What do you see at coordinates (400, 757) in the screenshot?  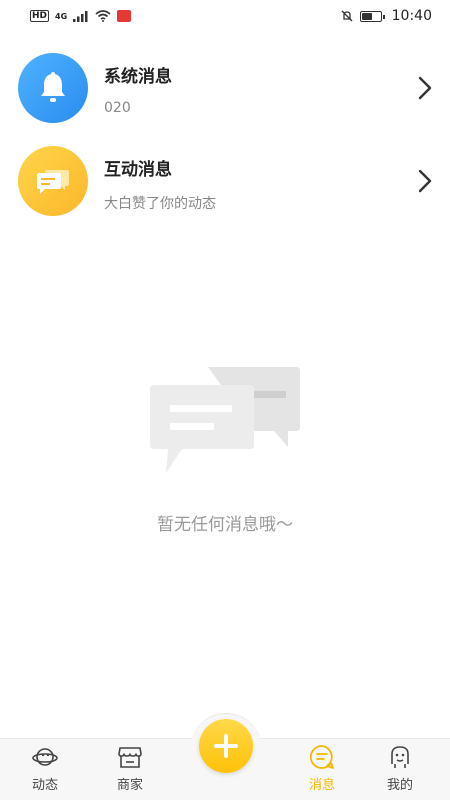 I see `face-icon` at bounding box center [400, 757].